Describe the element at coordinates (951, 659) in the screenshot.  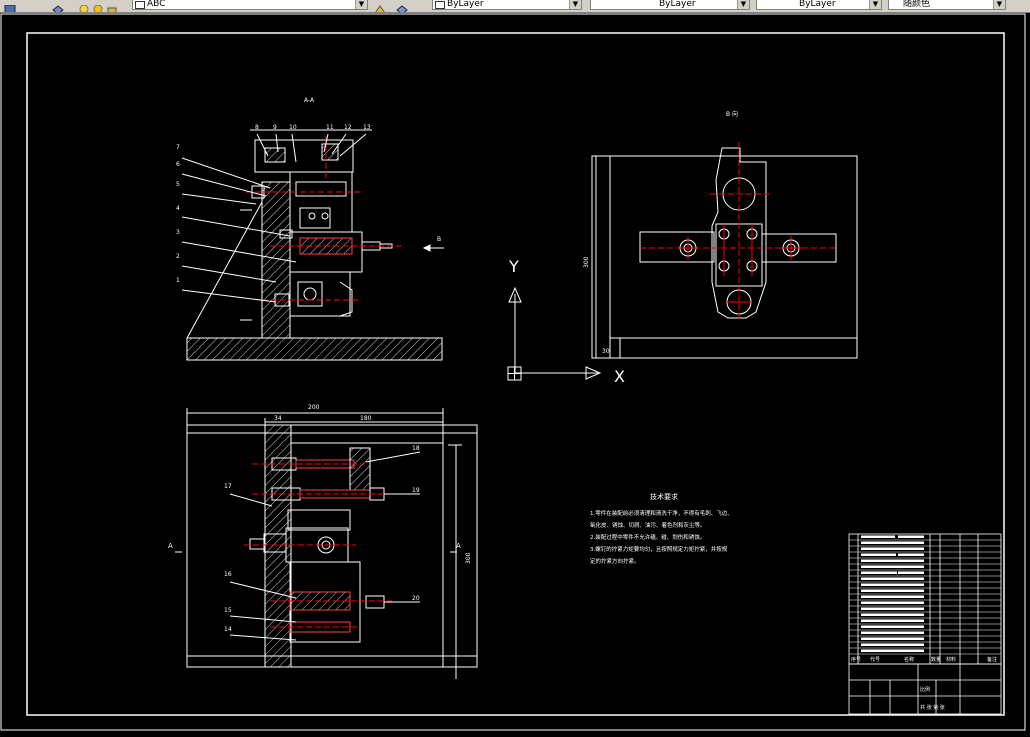
I see `svg-text: 材料` at that location.